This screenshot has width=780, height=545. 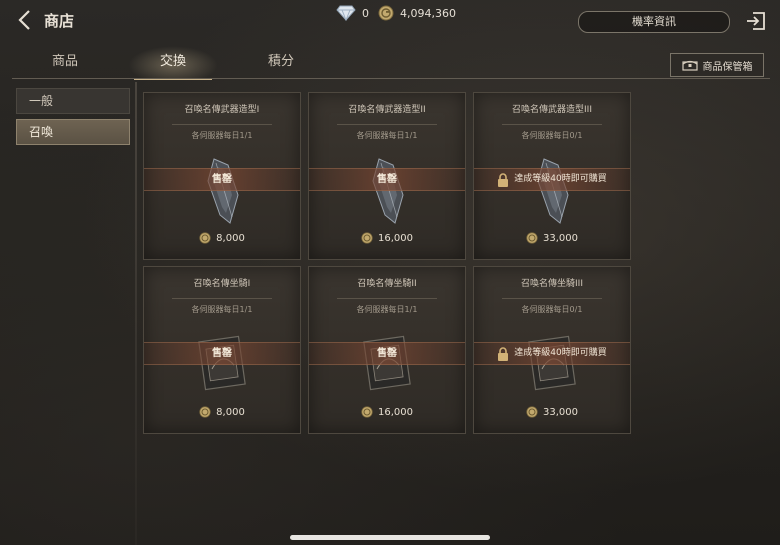 I want to click on item-storage-label: 商品保管箱, so click(x=727, y=67).